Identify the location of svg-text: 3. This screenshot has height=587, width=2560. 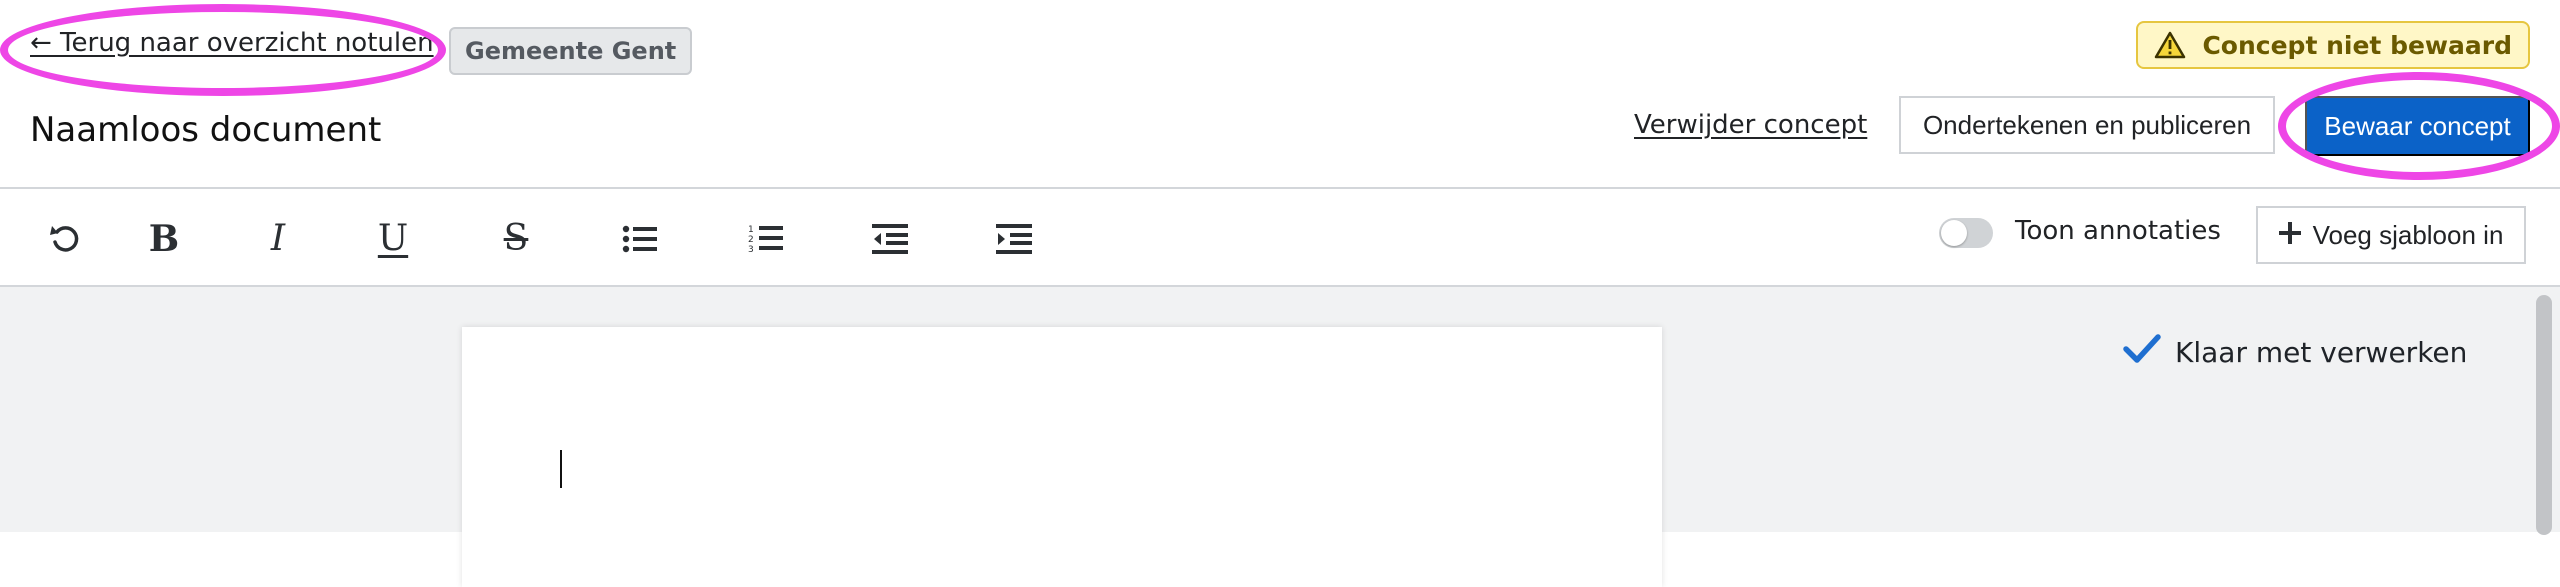
(751, 250).